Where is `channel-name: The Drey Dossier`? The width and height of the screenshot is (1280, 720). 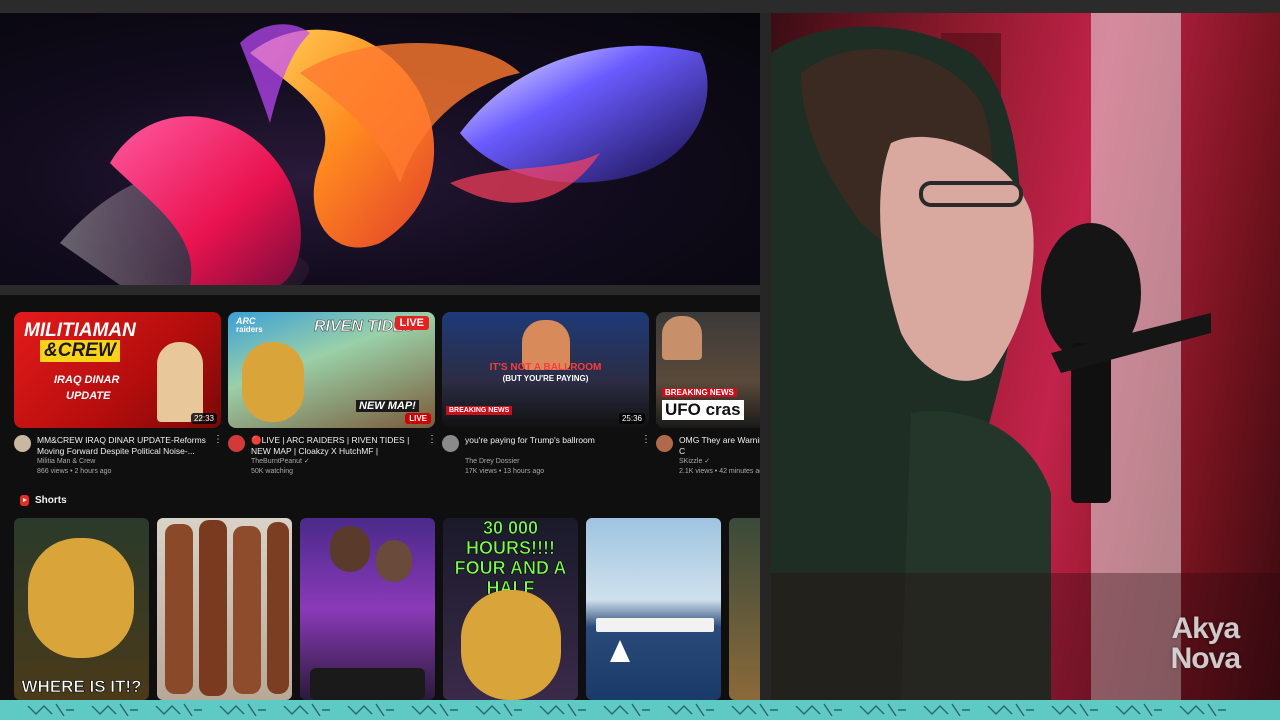
channel-name: The Drey Dossier is located at coordinates (492, 461).